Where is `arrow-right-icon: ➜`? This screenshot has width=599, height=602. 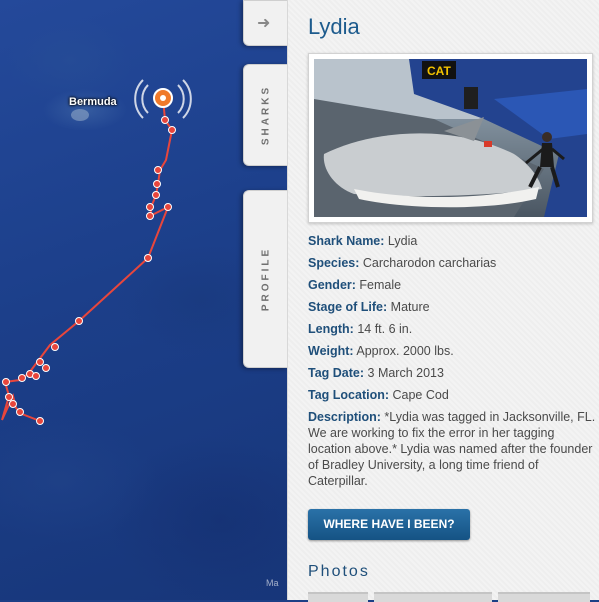 arrow-right-icon: ➜ is located at coordinates (264, 23).